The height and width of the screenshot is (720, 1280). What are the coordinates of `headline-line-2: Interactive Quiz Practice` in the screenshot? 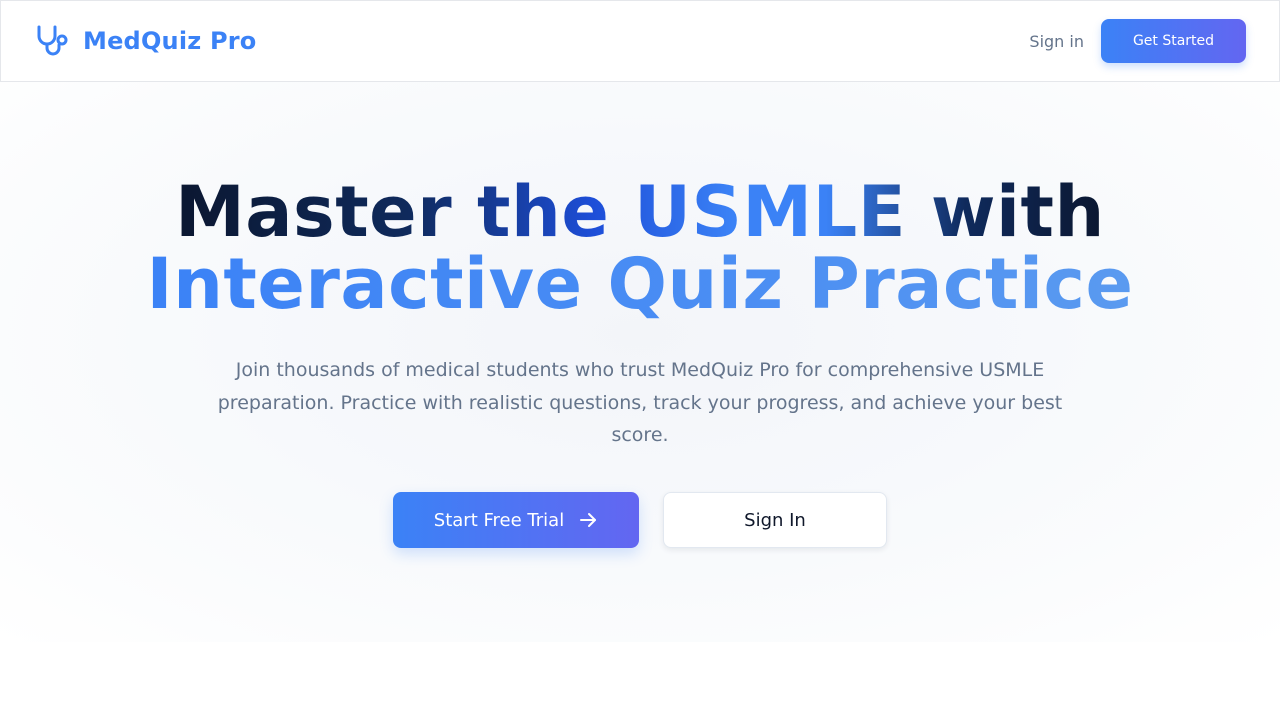 It's located at (640, 284).